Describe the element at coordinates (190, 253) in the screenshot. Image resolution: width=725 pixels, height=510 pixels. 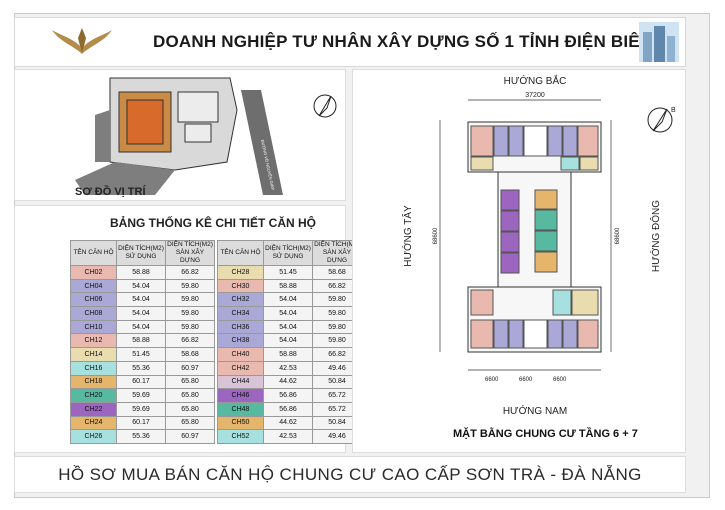
I see `col-header-floor-area: DIỆN TÍCH(M2) SÀN XÂY DỰNG` at that location.